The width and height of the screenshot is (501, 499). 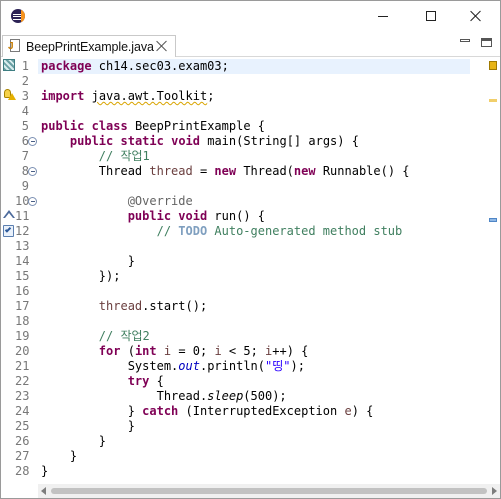 What do you see at coordinates (153, 126) in the screenshot?
I see `code-line-text: public class BeepPrintExample {` at bounding box center [153, 126].